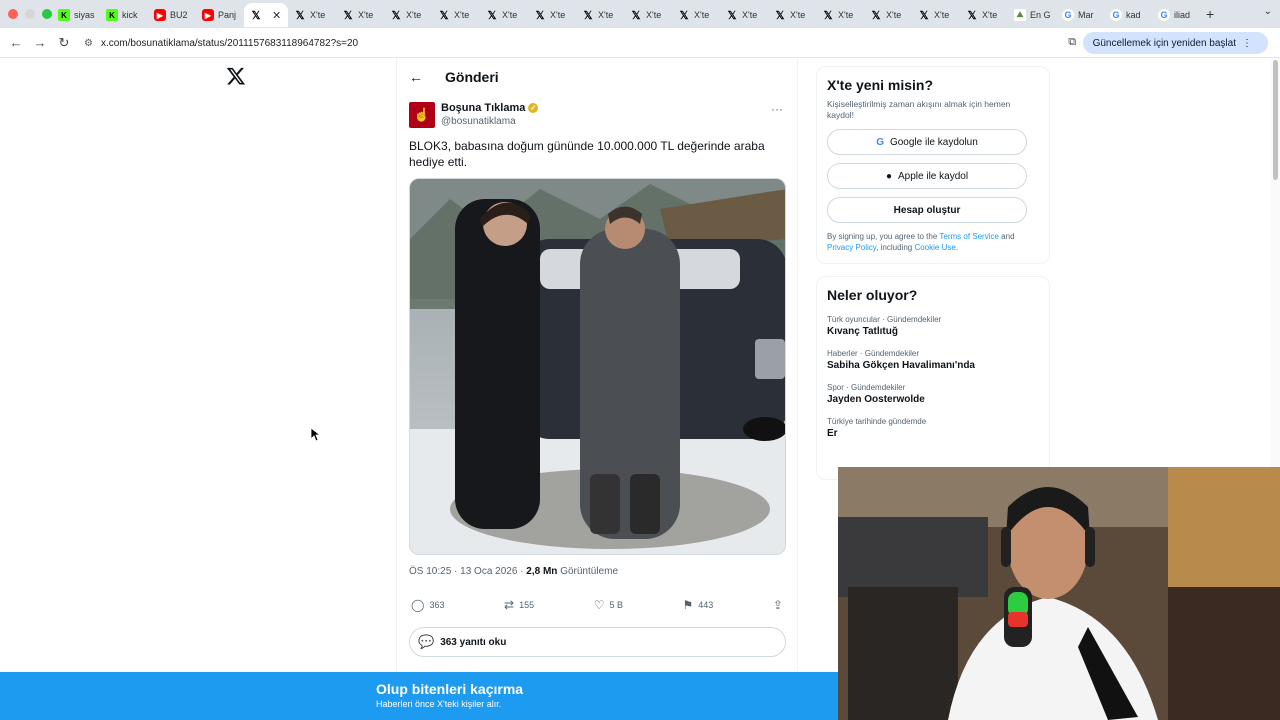 The width and height of the screenshot is (1280, 720). Describe the element at coordinates (124, 15) in the screenshot. I see `browser-tab: Kkick` at that location.